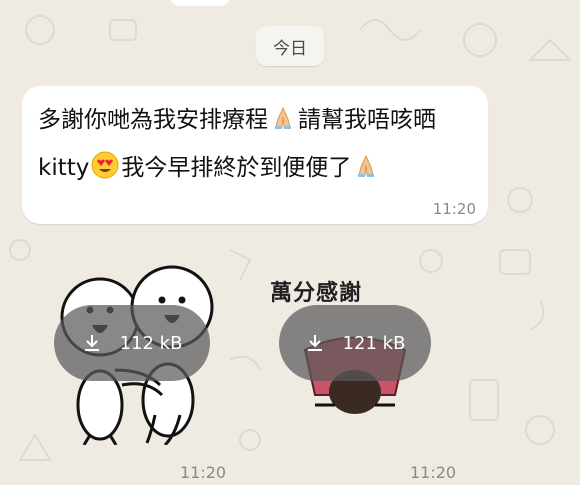 The width and height of the screenshot is (580, 485). I want to click on sticker-download-button: 112 kB, so click(132, 343).